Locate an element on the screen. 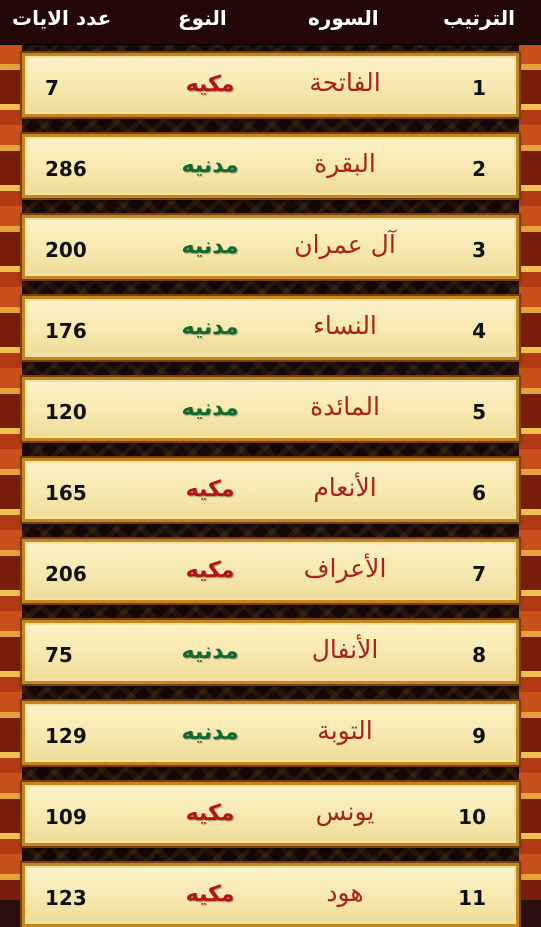  surah-row-3: 200 مدنيه آل عمران 3 is located at coordinates (270, 247).